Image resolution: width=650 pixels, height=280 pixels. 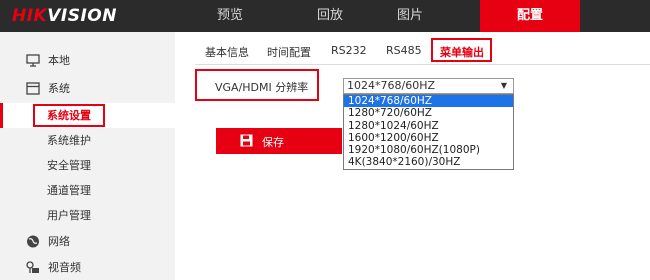 I want to click on hikvision-logo: HIKVISION, so click(x=64, y=16).